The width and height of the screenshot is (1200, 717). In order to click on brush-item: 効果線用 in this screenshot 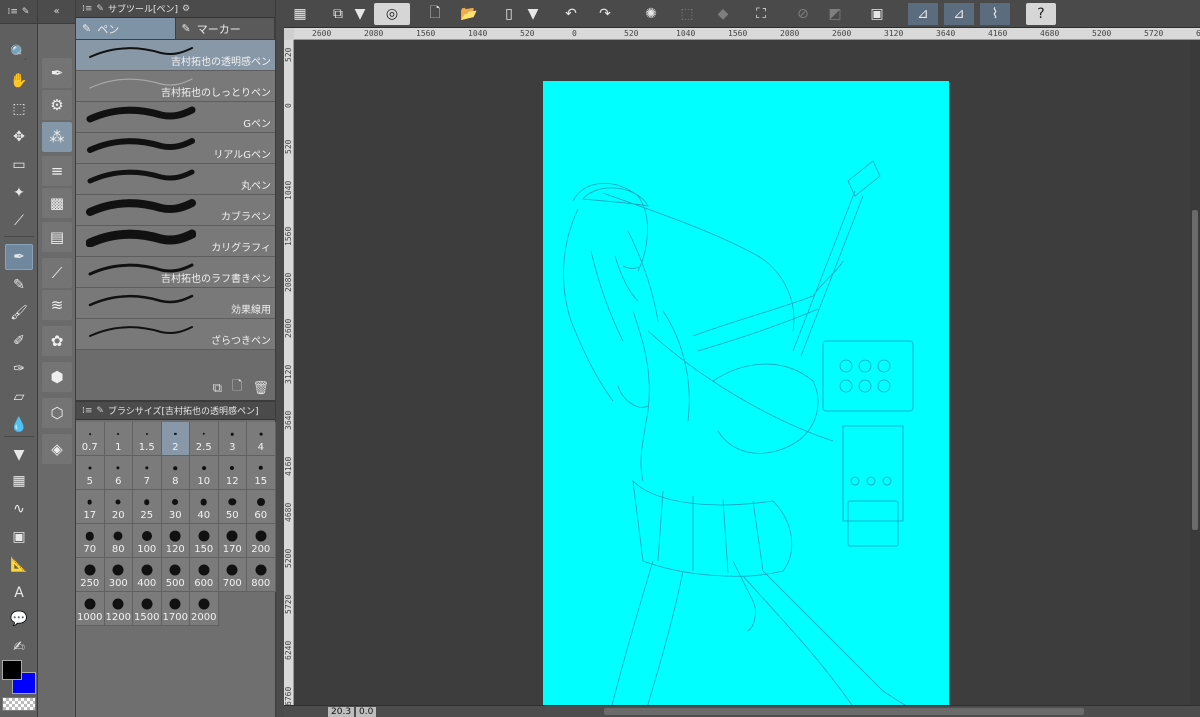, I will do `click(175, 303)`.